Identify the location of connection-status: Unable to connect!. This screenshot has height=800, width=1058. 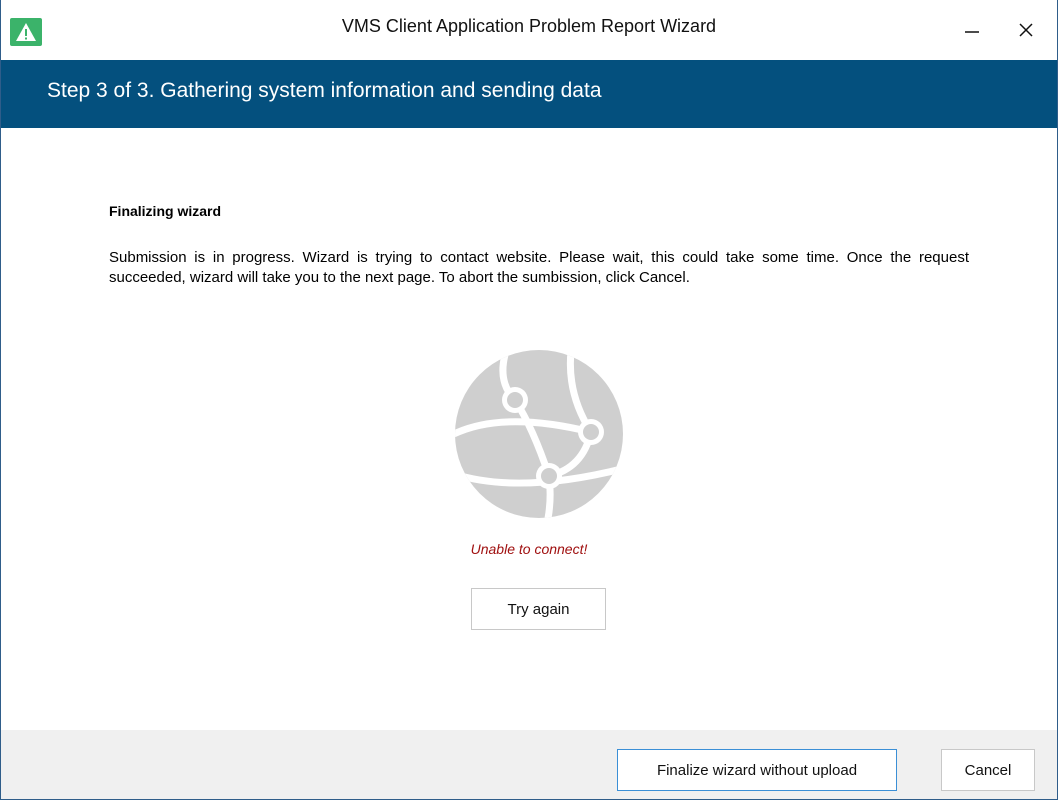
(529, 549).